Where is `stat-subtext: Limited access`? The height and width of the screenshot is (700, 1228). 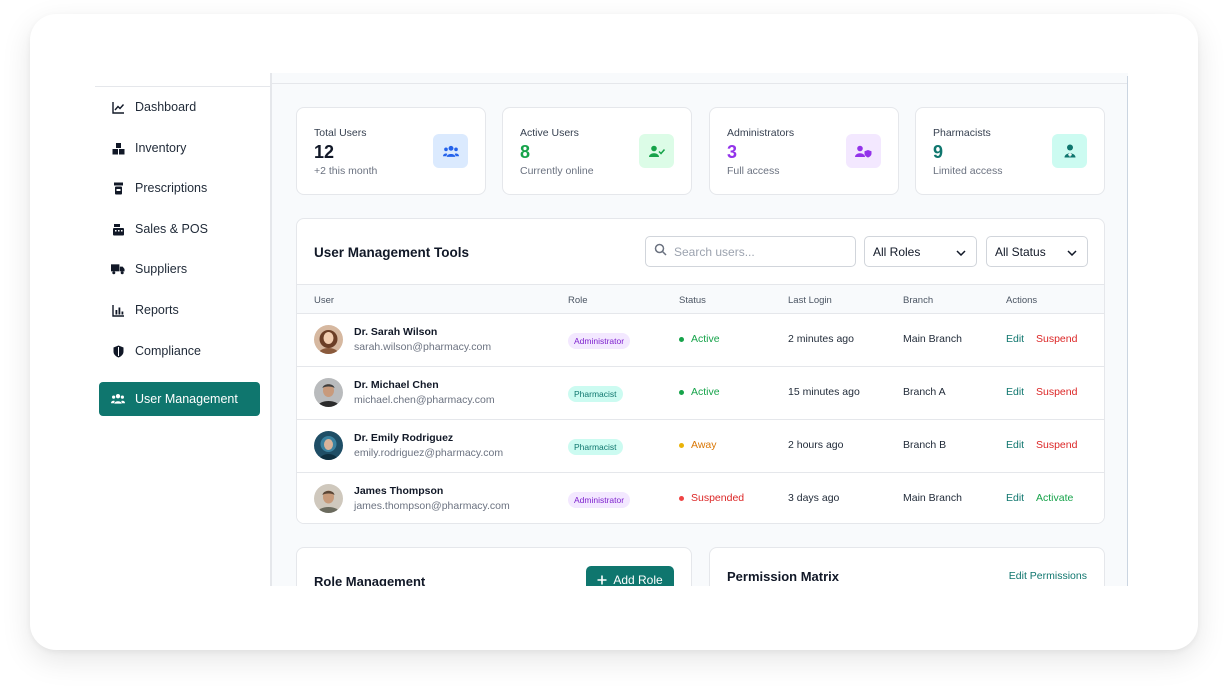 stat-subtext: Limited access is located at coordinates (968, 171).